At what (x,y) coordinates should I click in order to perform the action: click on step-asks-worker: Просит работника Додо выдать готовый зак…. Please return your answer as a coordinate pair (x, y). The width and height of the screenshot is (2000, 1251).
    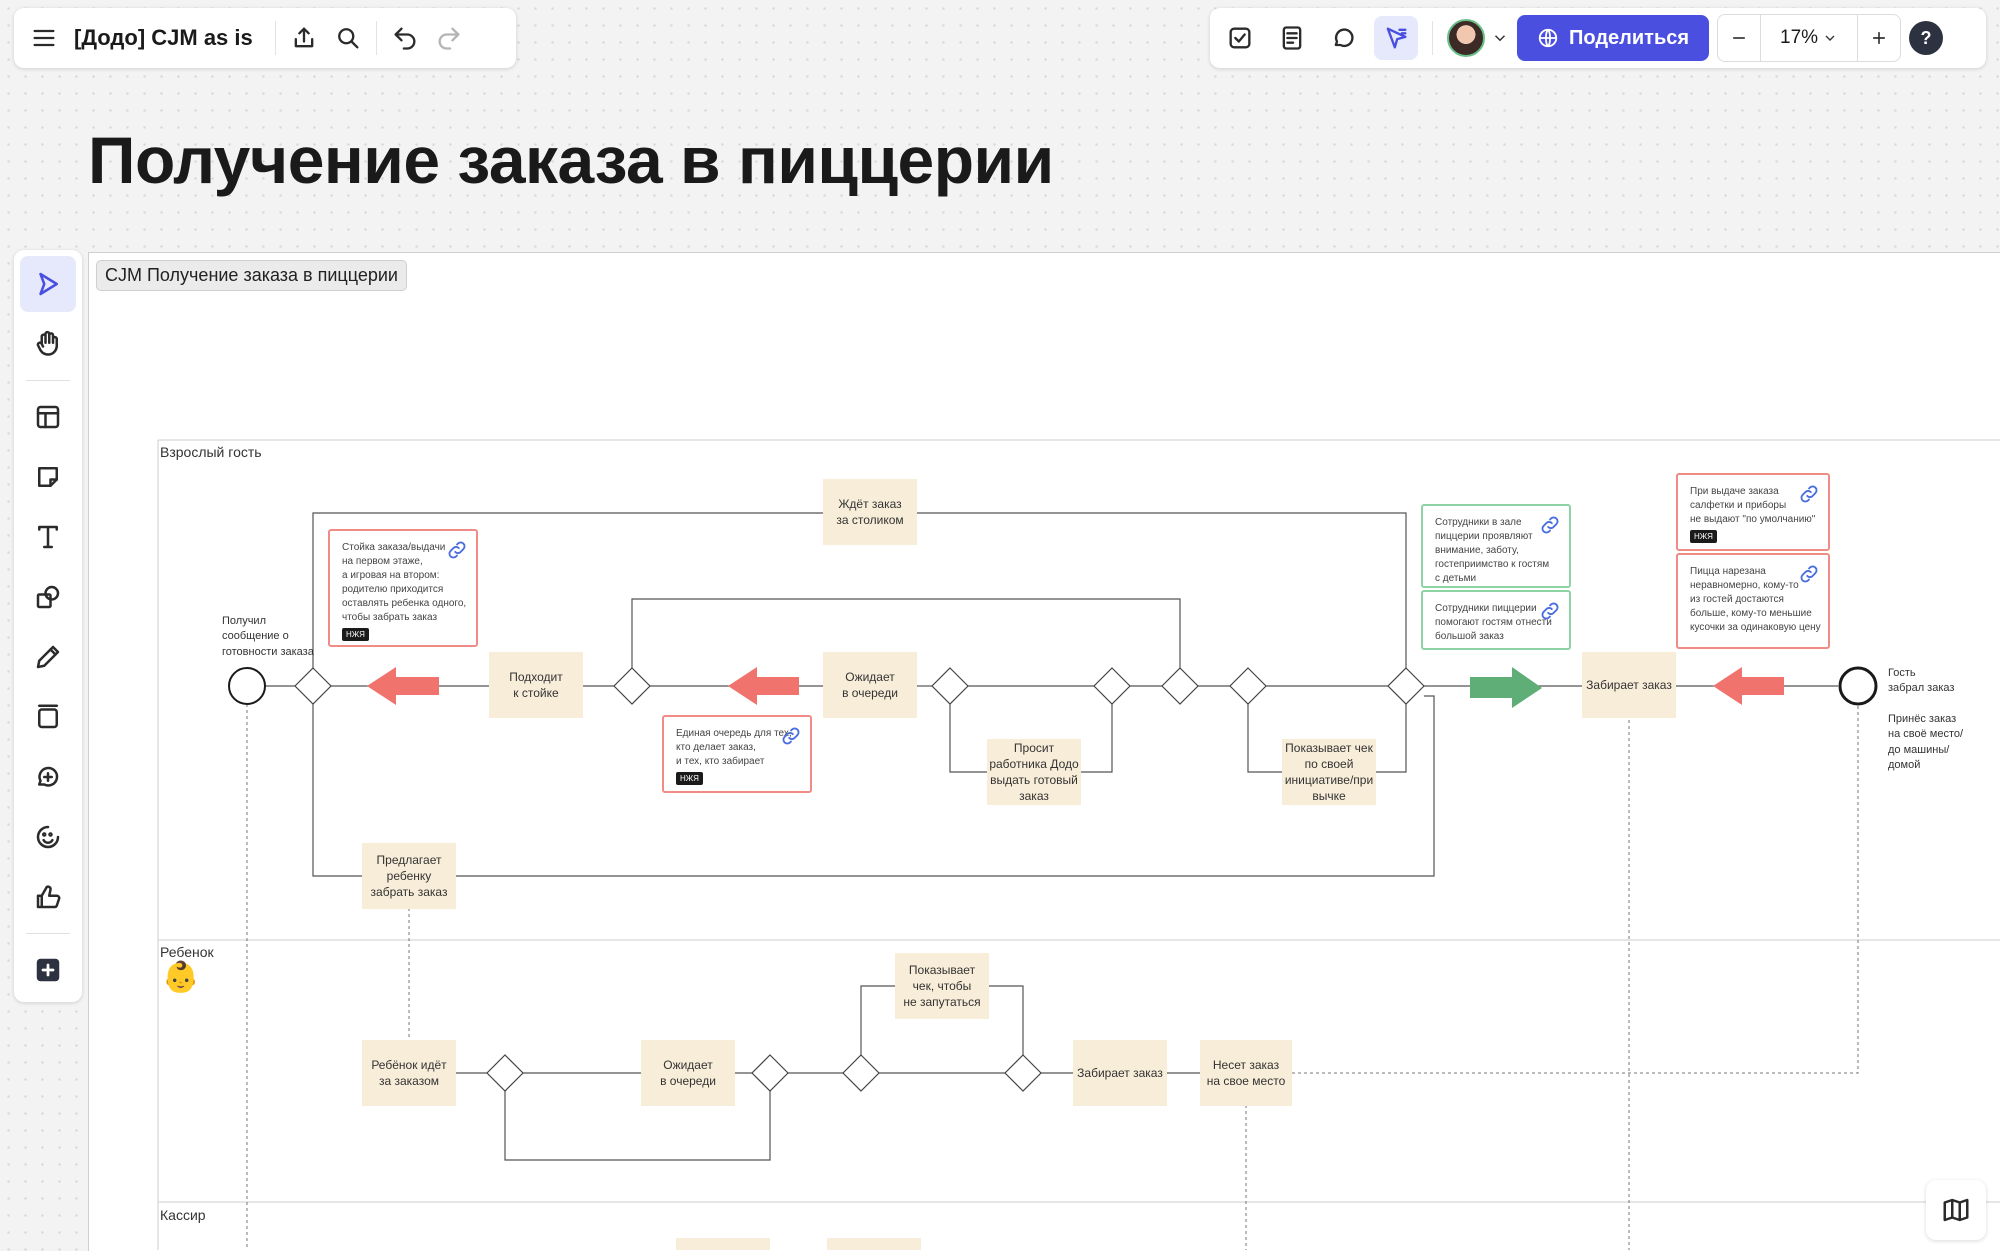
    Looking at the image, I should click on (1034, 772).